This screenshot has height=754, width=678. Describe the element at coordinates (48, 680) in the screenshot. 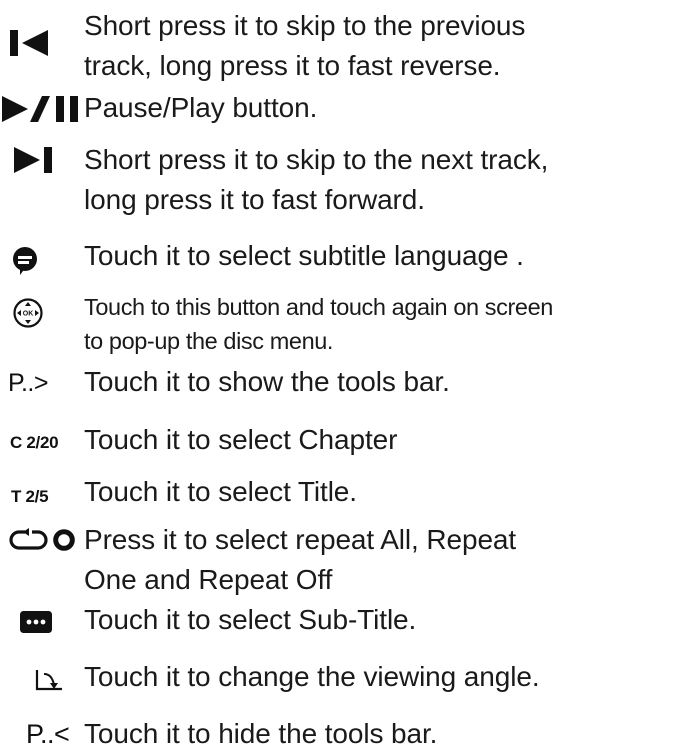

I see `viewing-angle-icon` at that location.